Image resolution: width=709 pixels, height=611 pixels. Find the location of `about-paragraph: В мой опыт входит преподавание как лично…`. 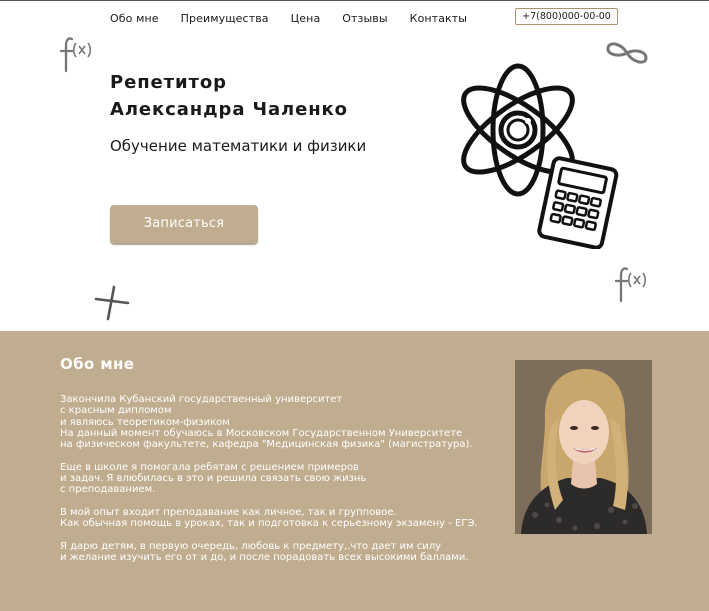

about-paragraph: В мой опыт входит преподавание как лично… is located at coordinates (285, 518).